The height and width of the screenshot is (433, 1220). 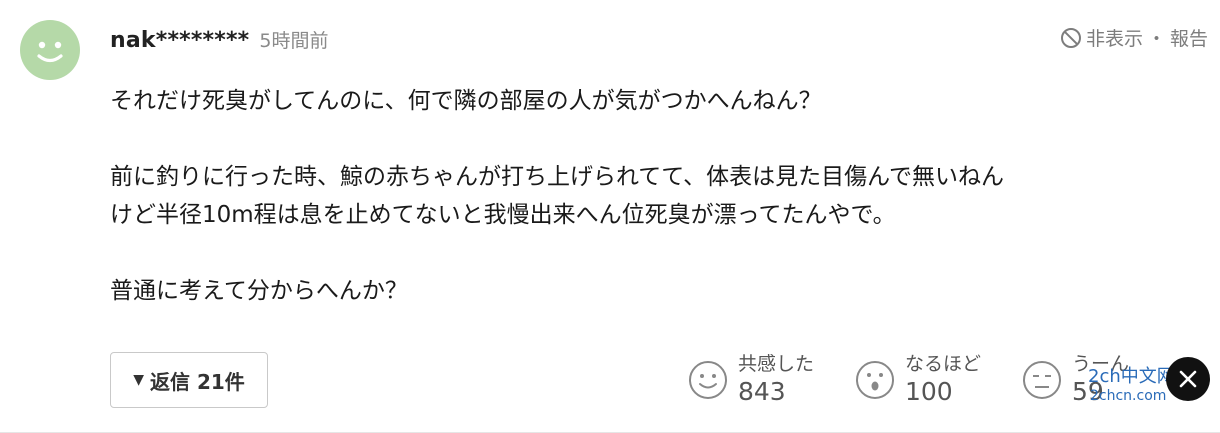 I want to click on avatar, so click(x=50, y=50).